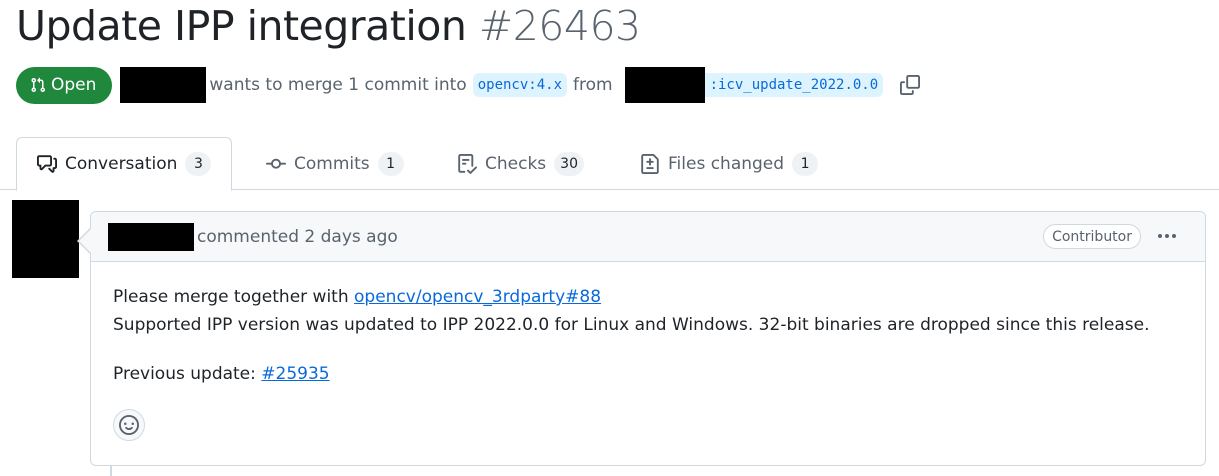 This screenshot has height=476, width=1219. Describe the element at coordinates (516, 163) in the screenshot. I see `tab-checks-label: Checks` at that location.